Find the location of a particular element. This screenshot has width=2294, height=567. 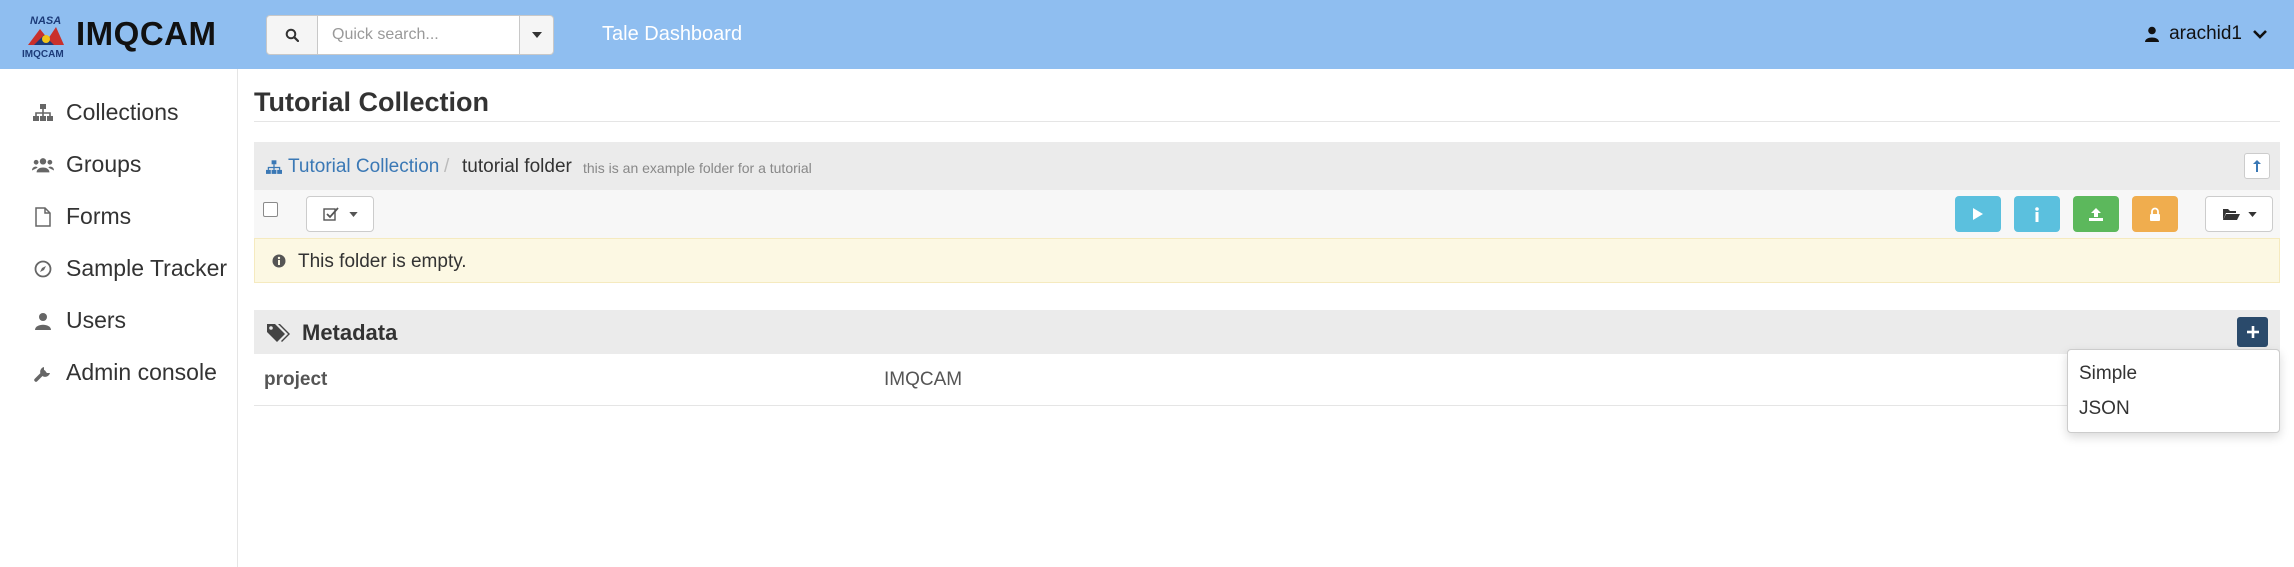

page-title: Tutorial Collection is located at coordinates (371, 102).